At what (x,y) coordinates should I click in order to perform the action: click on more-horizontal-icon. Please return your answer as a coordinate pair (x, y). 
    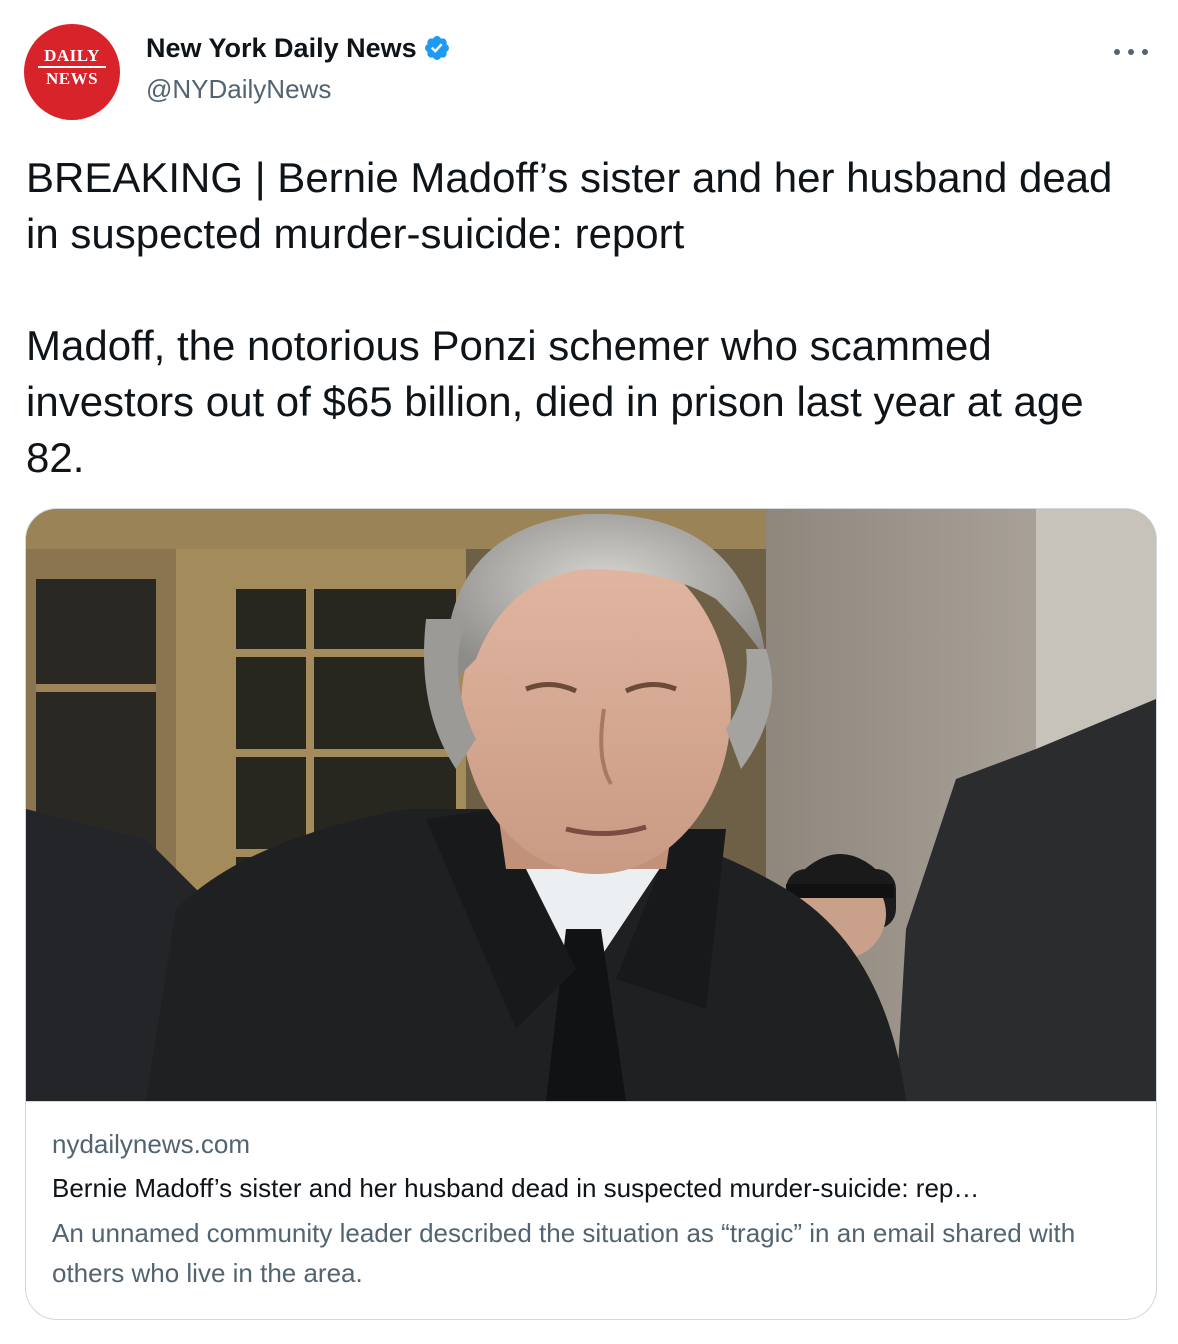
    Looking at the image, I should click on (1131, 52).